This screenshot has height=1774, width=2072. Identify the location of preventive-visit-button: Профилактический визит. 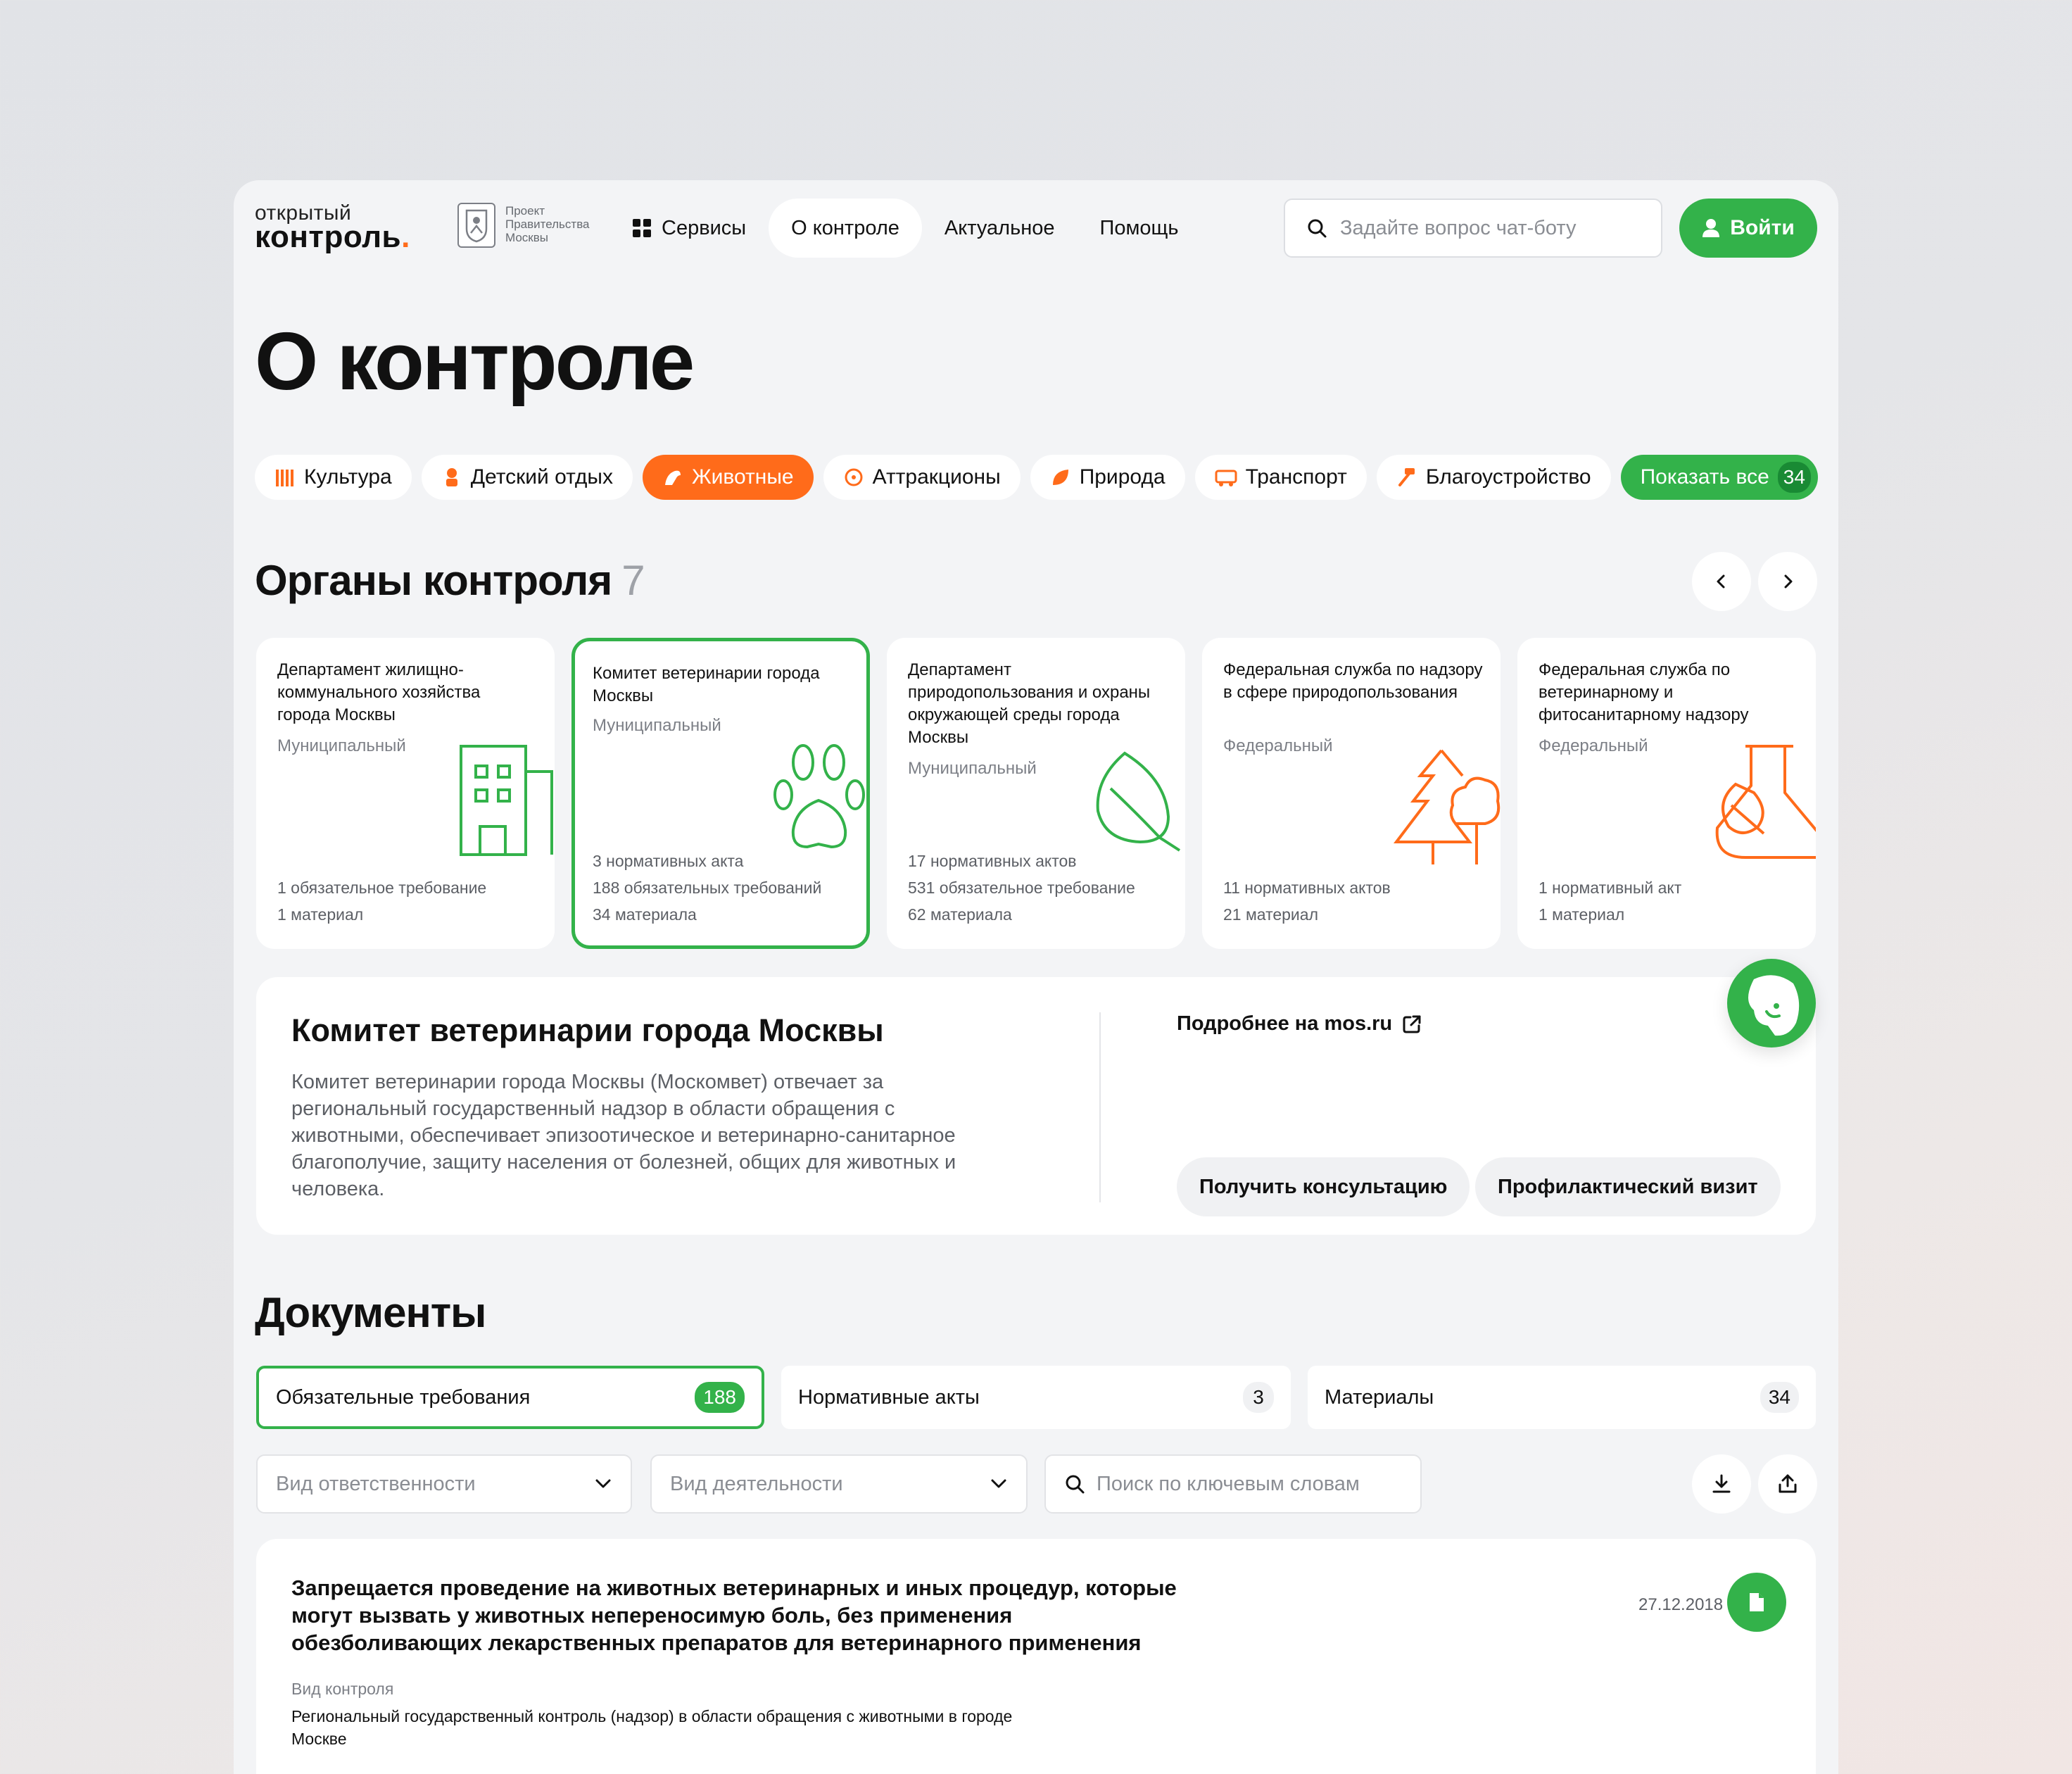
(1628, 1187).